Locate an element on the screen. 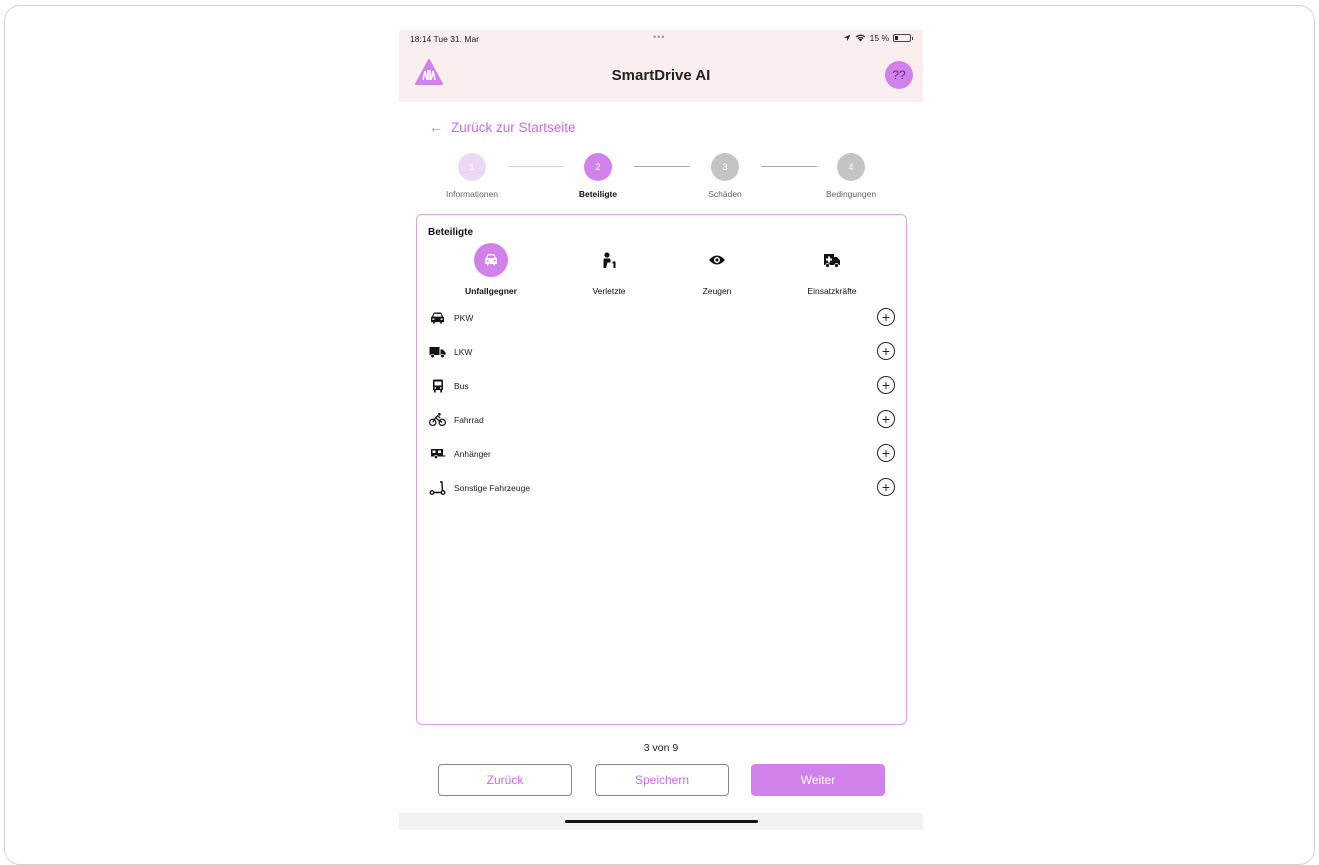 The width and height of the screenshot is (1319, 865). status-bar: 18:14 Tue 31. Mar ••• 15 % is located at coordinates (661, 39).